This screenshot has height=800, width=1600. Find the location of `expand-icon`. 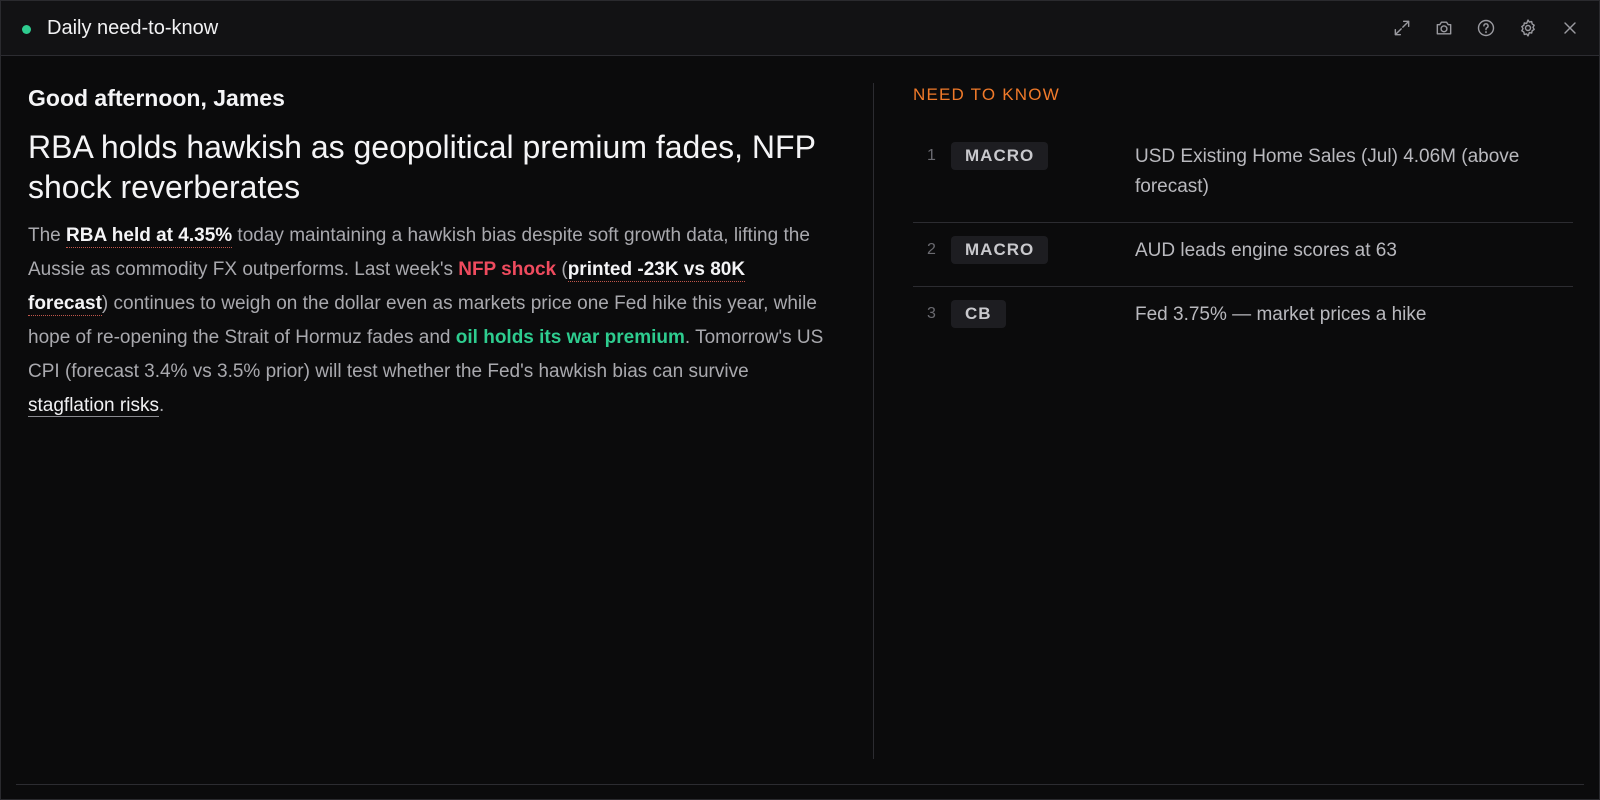

expand-icon is located at coordinates (1402, 28).